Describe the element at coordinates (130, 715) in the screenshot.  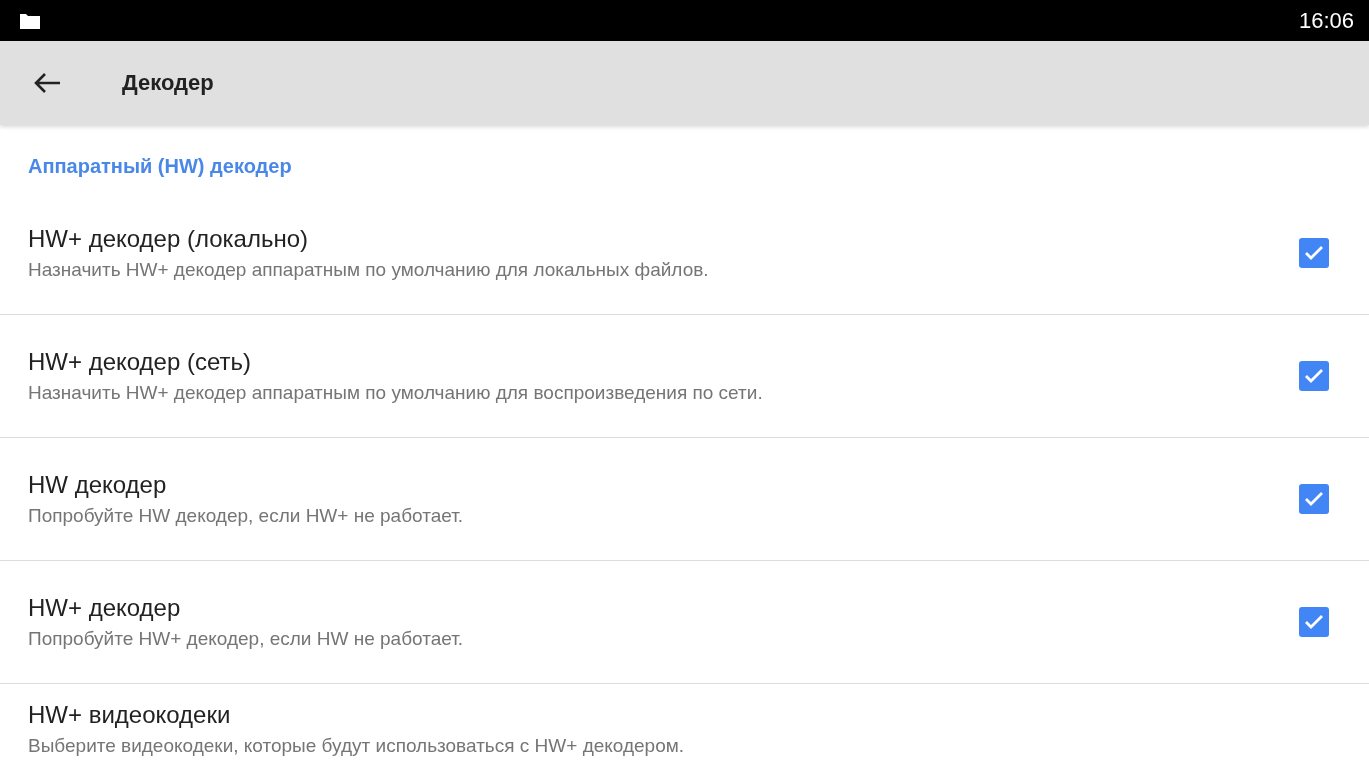
I see `setting-title: HW+ видеокодеки` at that location.